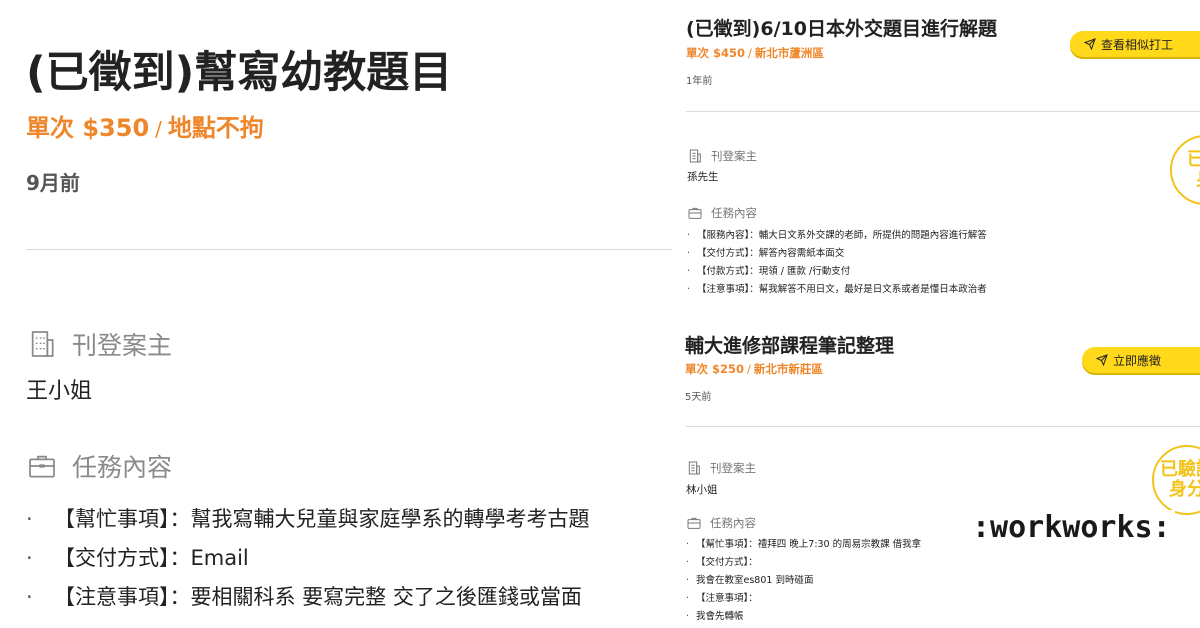  Describe the element at coordinates (1185, 170) in the screenshot. I see `verified-badge: 已驗身` at that location.